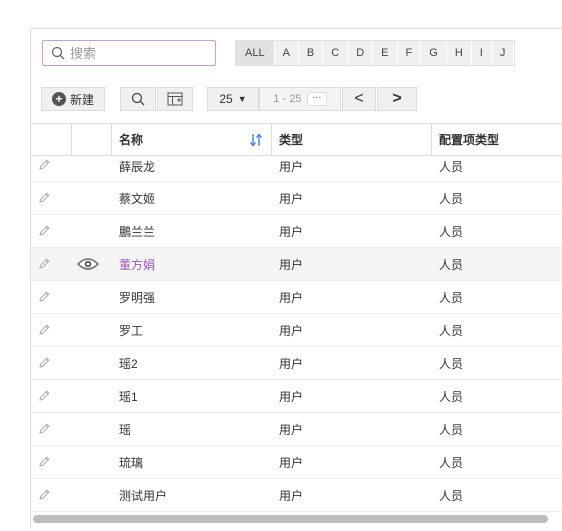 This screenshot has width=562, height=531. What do you see at coordinates (361, 53) in the screenshot?
I see `alpha-filter-d: D` at bounding box center [361, 53].